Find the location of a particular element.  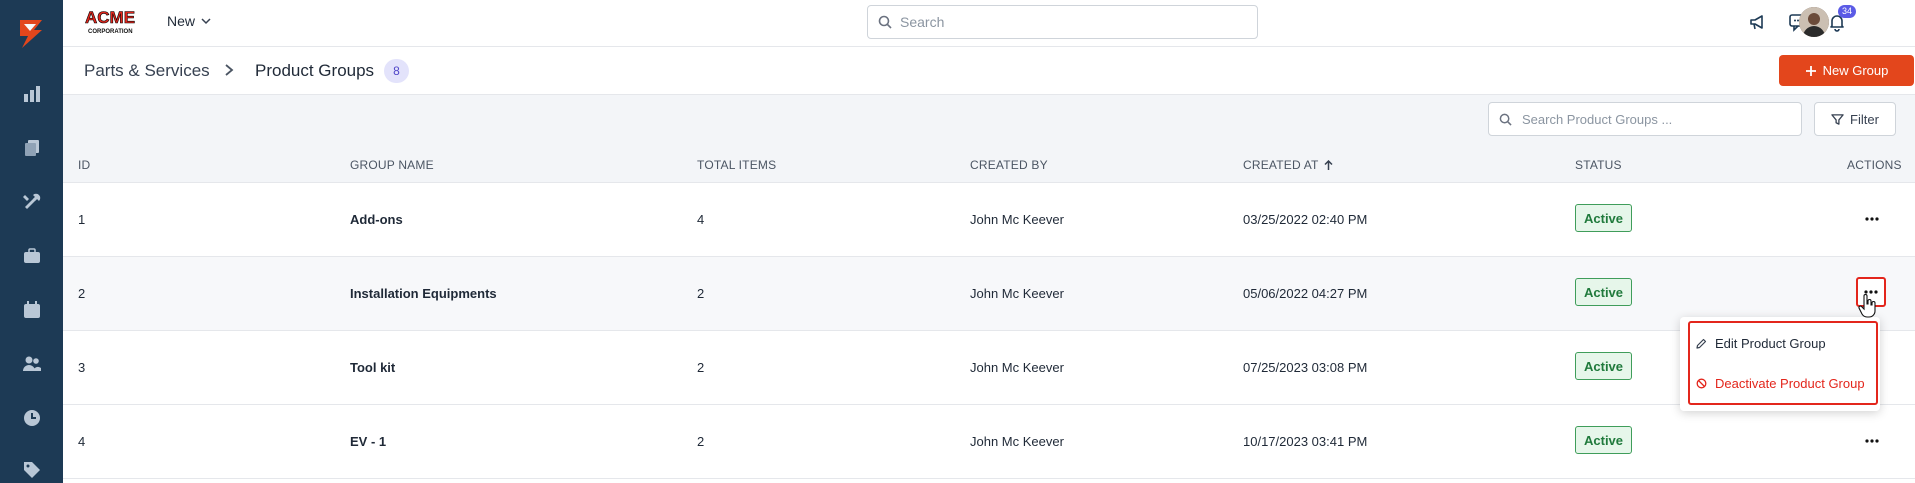

svg-text: CORPORATION is located at coordinates (110, 32).